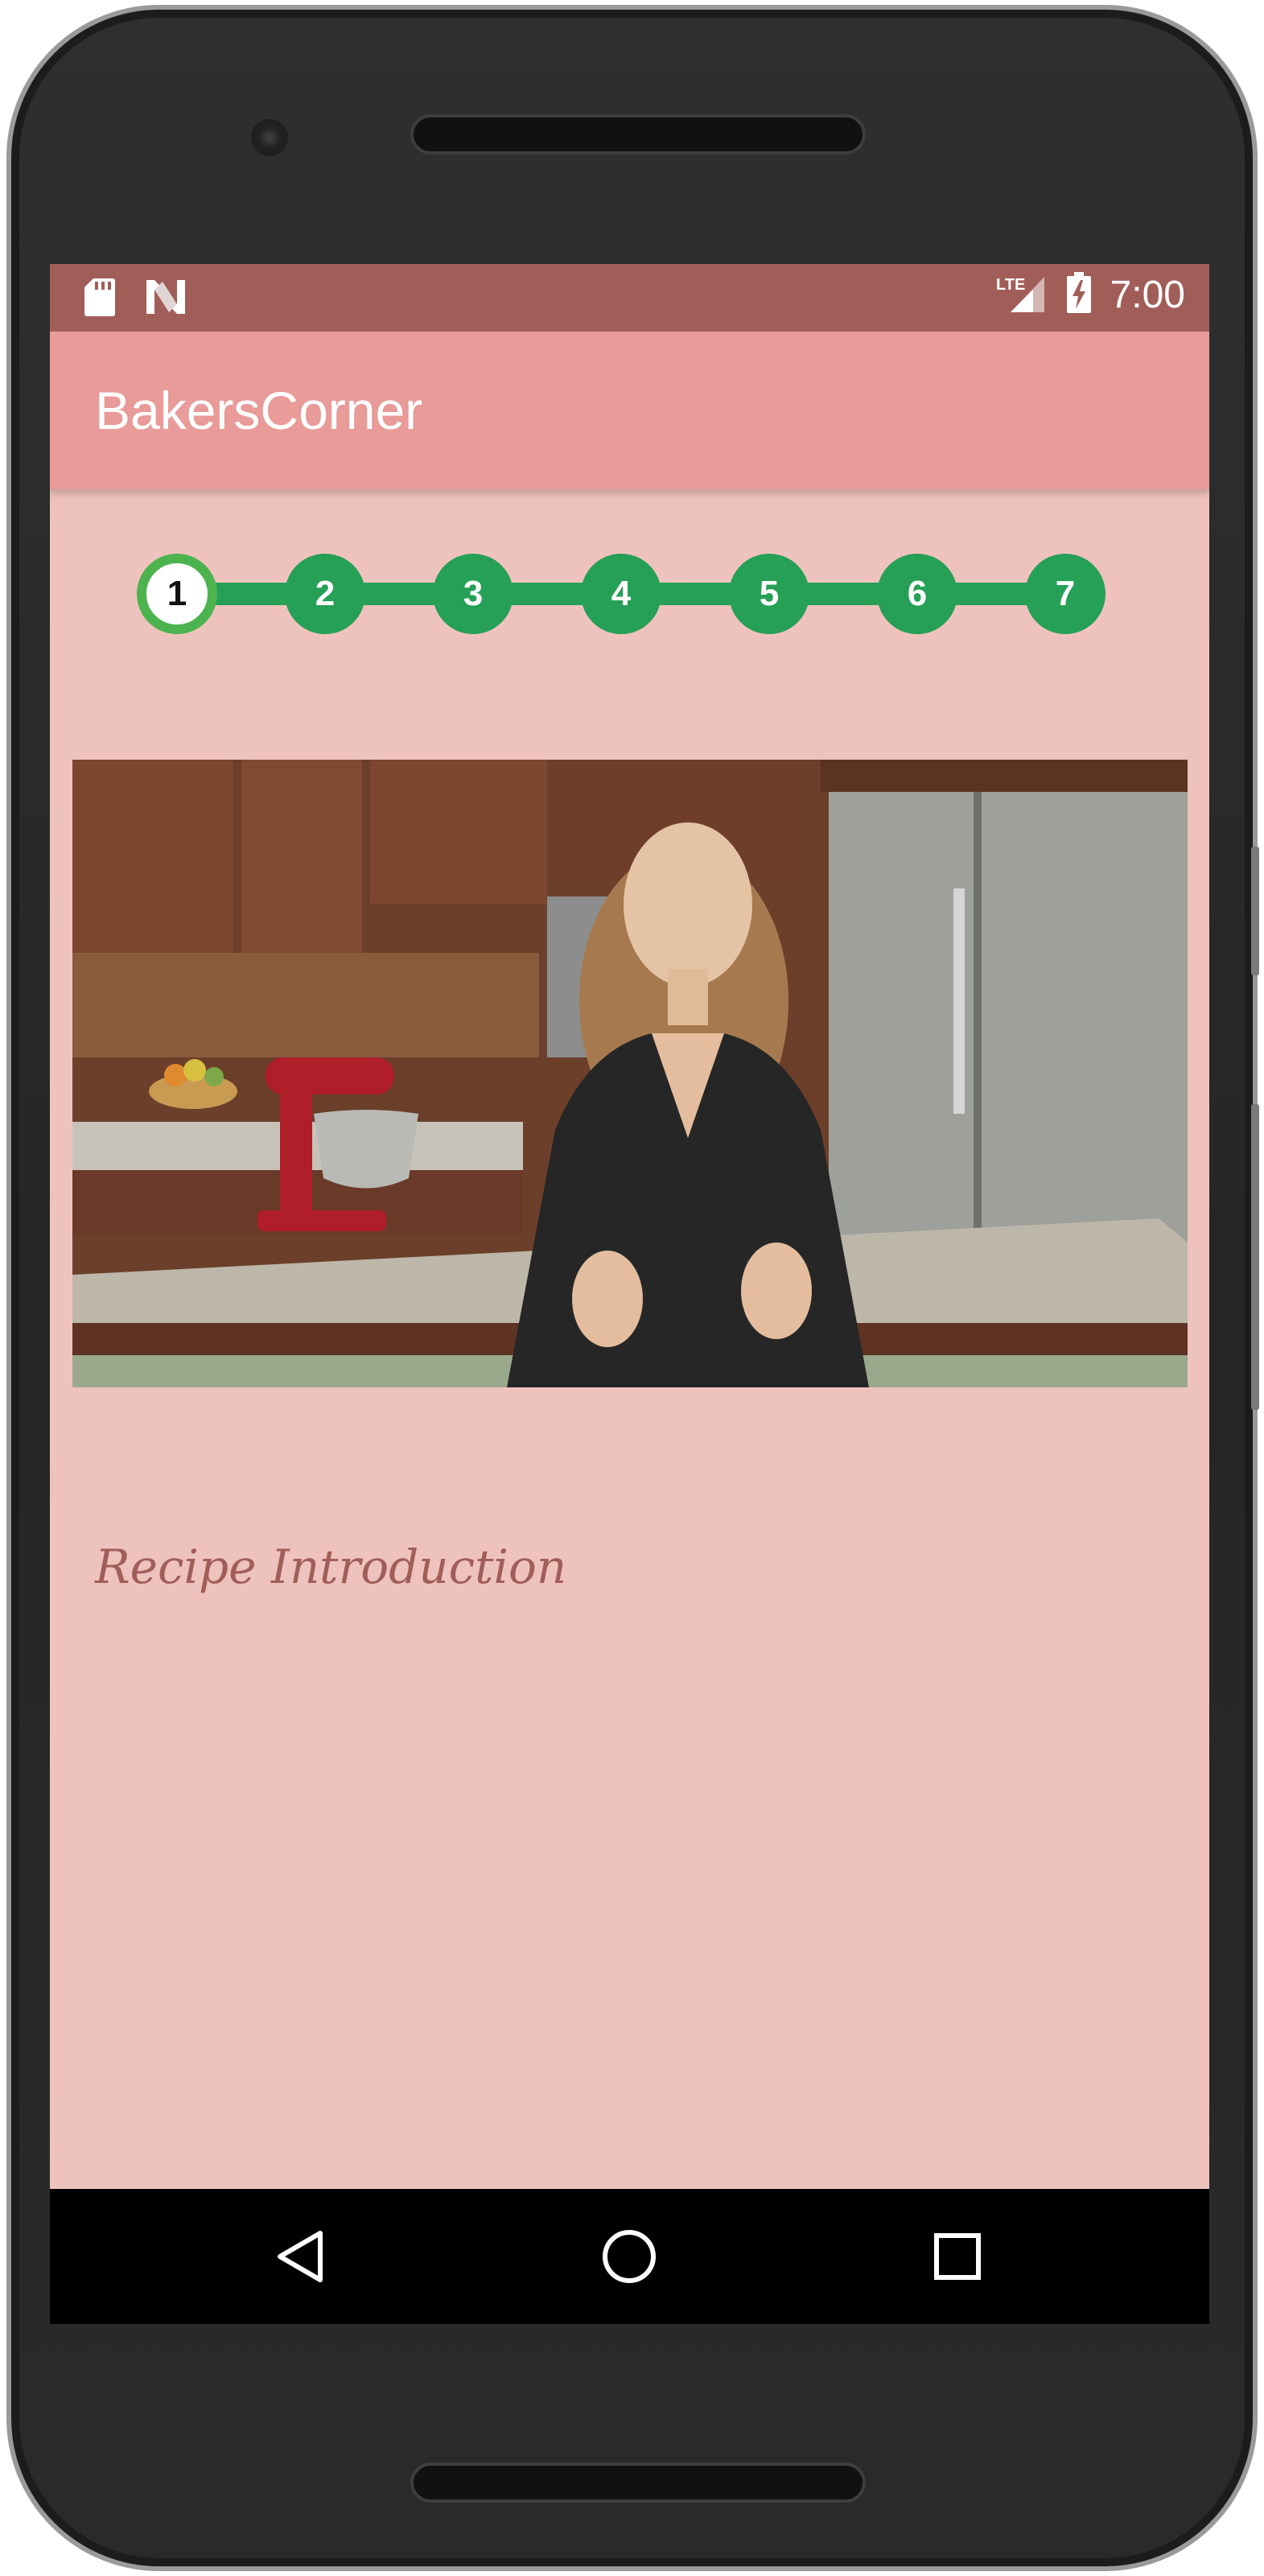 The height and width of the screenshot is (2576, 1264). What do you see at coordinates (1065, 594) in the screenshot?
I see `step-7: 7` at bounding box center [1065, 594].